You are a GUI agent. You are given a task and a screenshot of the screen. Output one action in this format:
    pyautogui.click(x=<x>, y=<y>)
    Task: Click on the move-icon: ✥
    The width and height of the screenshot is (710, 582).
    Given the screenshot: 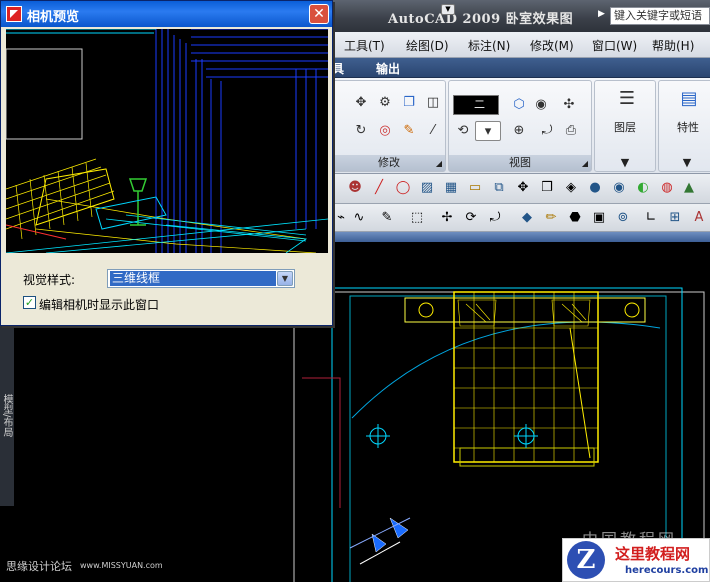 What is the action you would take?
    pyautogui.click(x=361, y=103)
    